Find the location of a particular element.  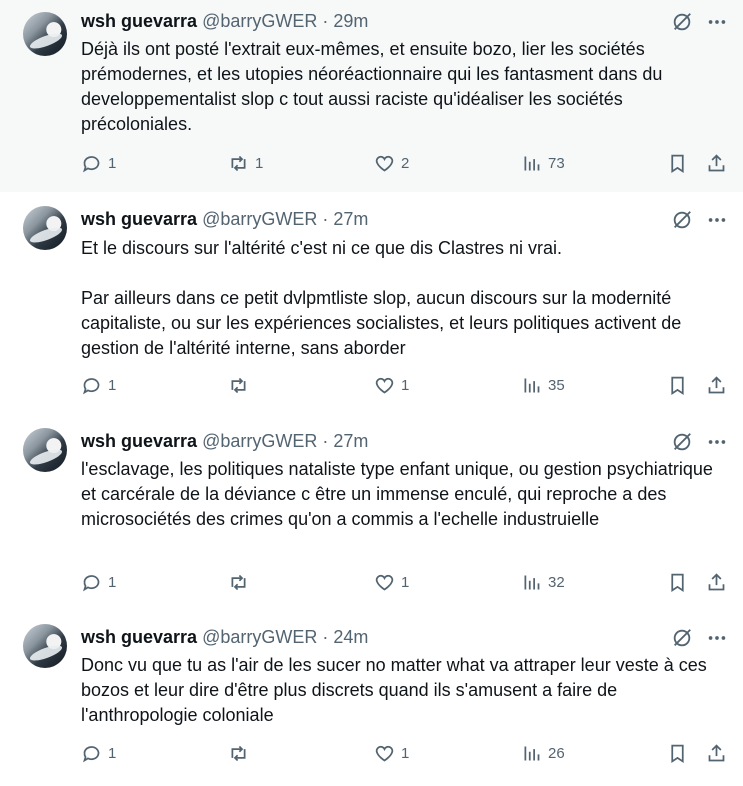

tweet-header: wsh guevarra @barryGWER · 24m is located at coordinates (224, 637).